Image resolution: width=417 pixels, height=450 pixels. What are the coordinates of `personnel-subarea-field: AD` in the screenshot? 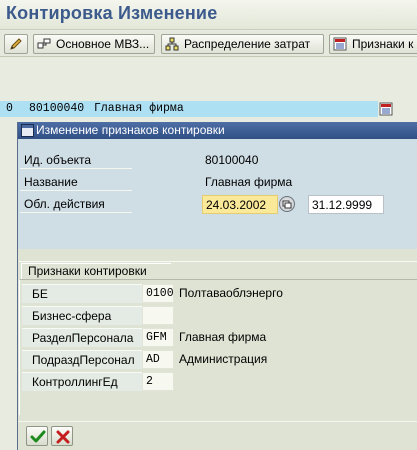 It's located at (158, 359).